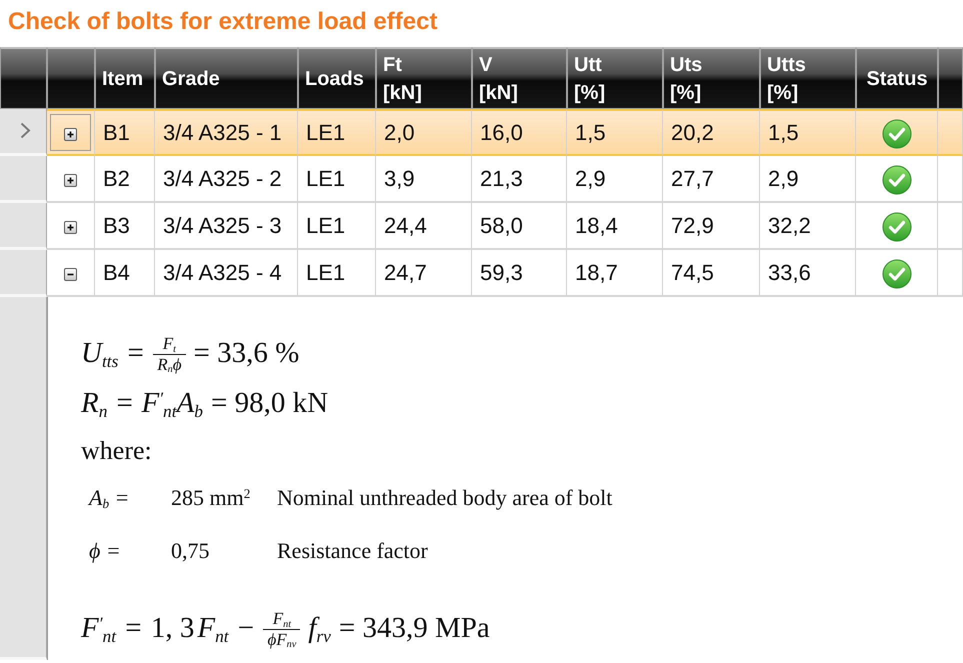 This screenshot has width=963, height=663. Describe the element at coordinates (519, 273) in the screenshot. I see `table-cell: 59,3` at that location.